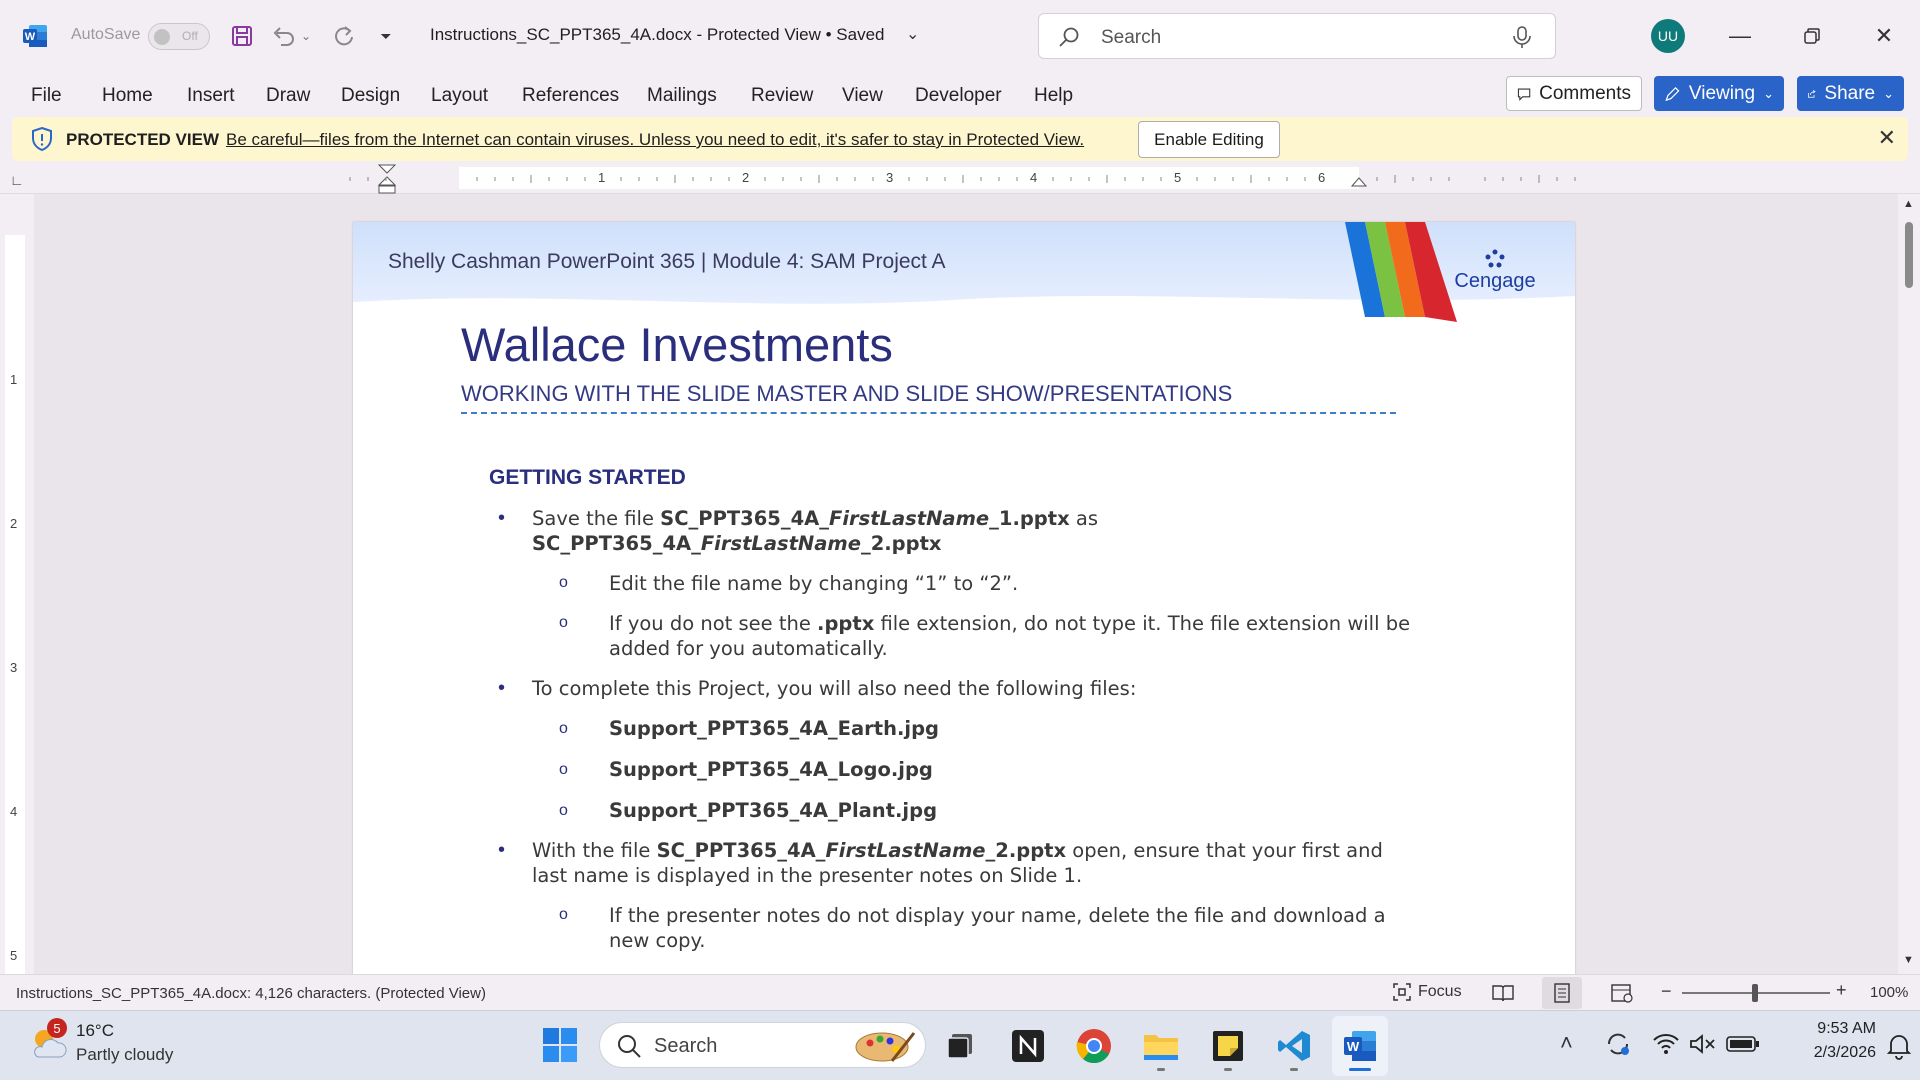 This screenshot has height=1080, width=1920. Describe the element at coordinates (288, 96) in the screenshot. I see `tab-draw: Draw` at that location.